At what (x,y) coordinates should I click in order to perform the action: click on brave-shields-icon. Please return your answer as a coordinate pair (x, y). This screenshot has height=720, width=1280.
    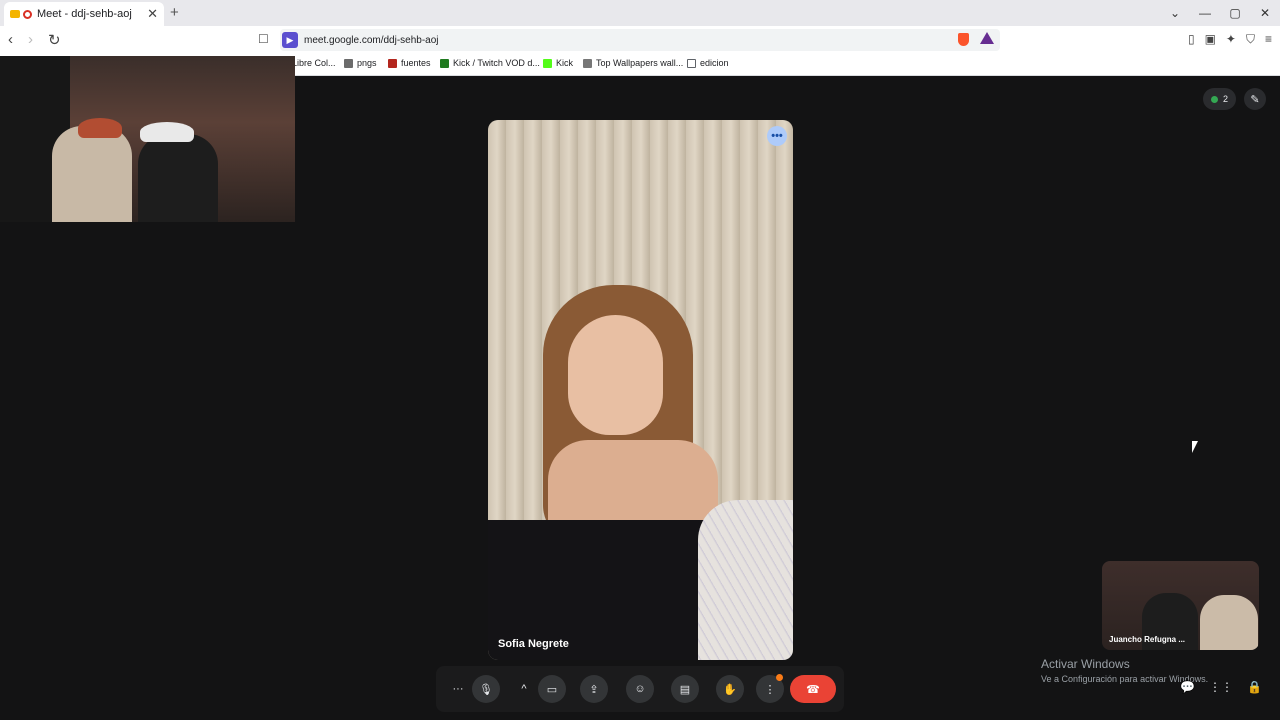
    Looking at the image, I should click on (963, 39).